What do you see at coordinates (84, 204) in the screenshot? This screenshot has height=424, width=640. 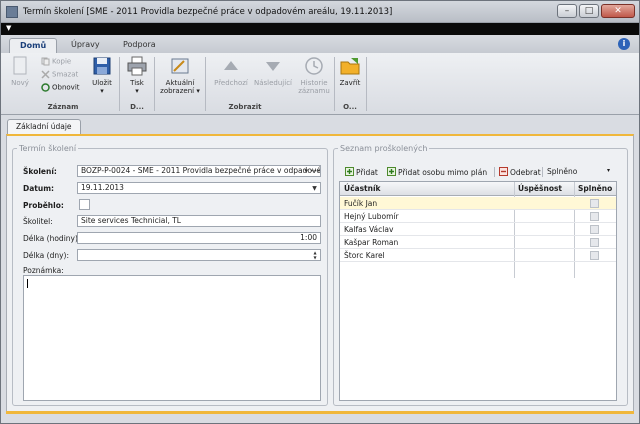 I see `probehlo-checkbox` at bounding box center [84, 204].